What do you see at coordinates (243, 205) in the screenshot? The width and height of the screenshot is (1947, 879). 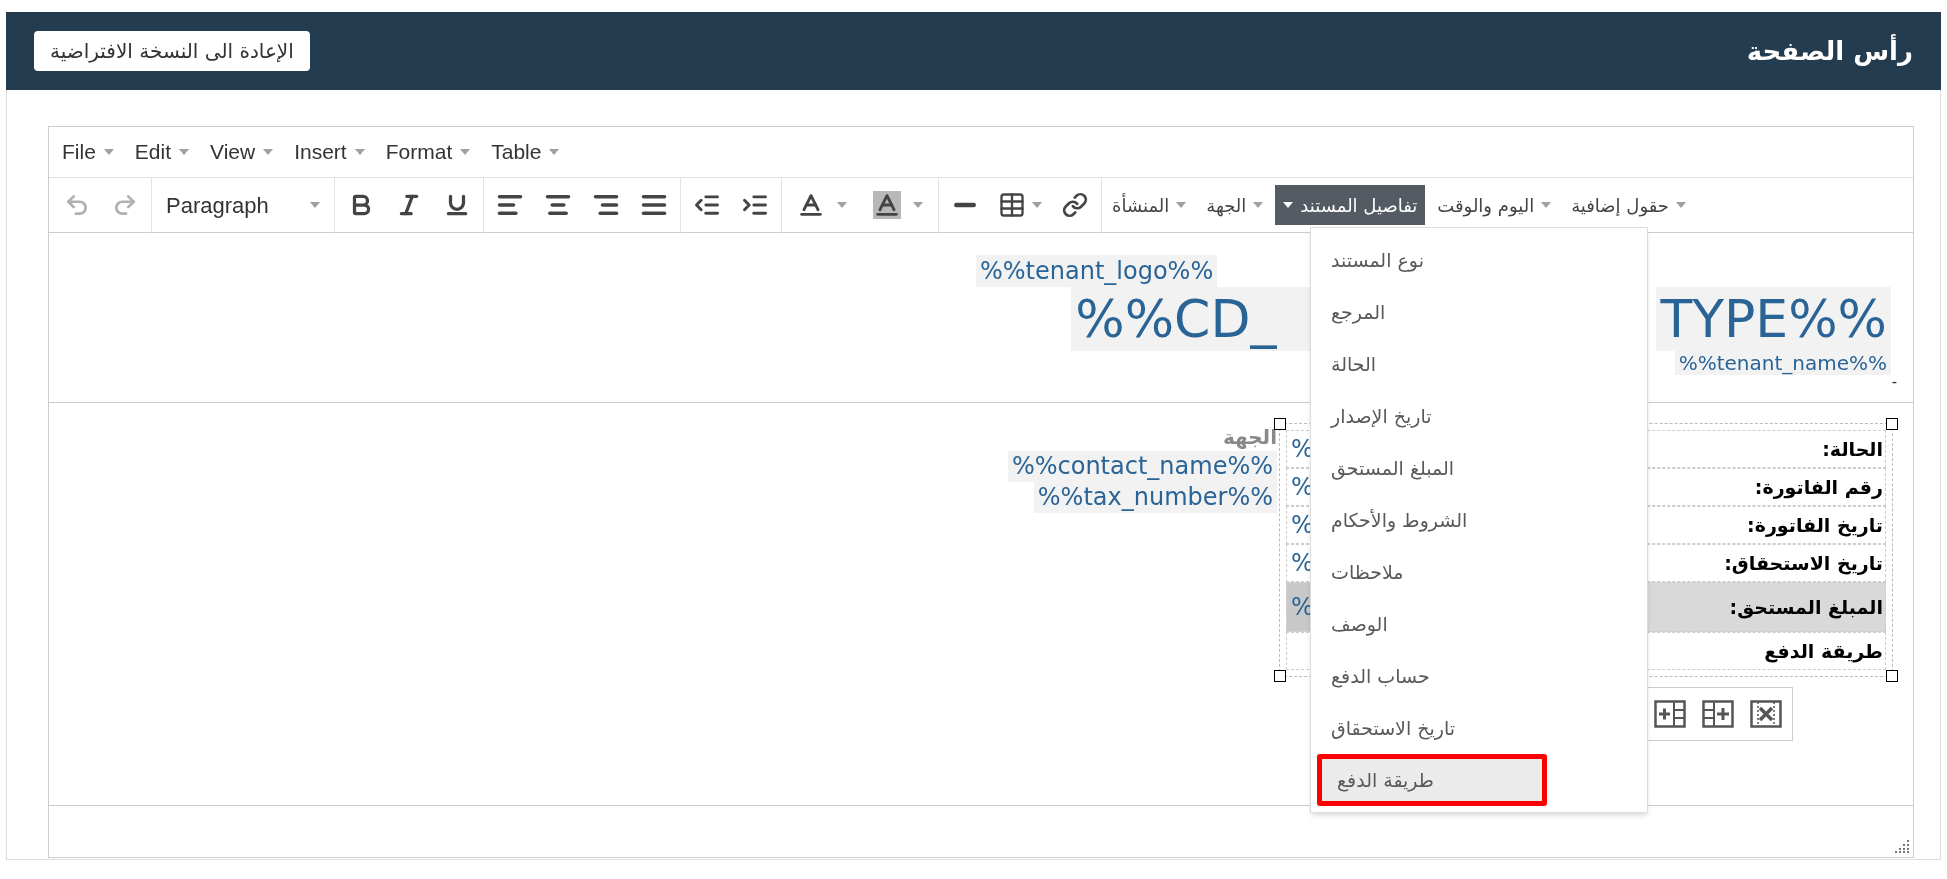 I see `paragraph-select: Paragraph` at bounding box center [243, 205].